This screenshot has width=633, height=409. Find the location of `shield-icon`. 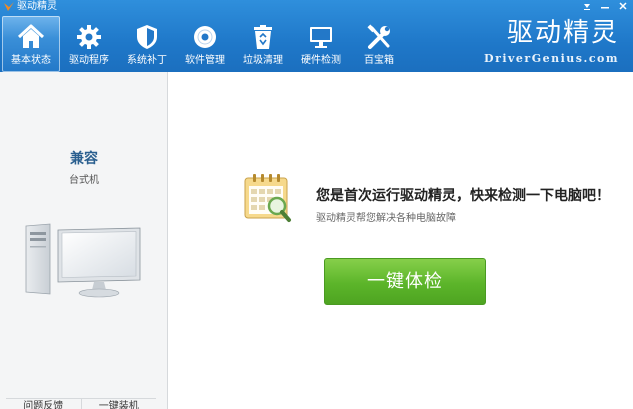

shield-icon is located at coordinates (147, 37).